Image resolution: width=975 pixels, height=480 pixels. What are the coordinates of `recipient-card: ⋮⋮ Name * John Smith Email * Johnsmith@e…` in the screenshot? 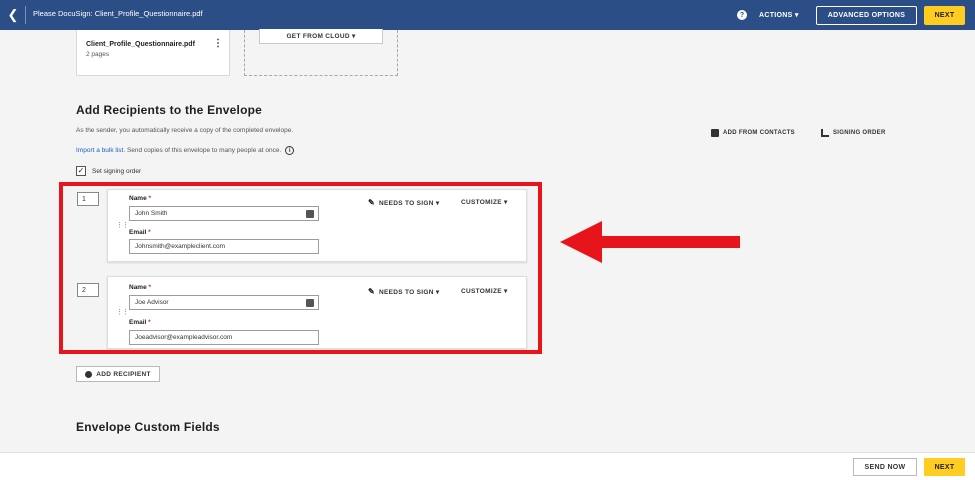 It's located at (317, 225).